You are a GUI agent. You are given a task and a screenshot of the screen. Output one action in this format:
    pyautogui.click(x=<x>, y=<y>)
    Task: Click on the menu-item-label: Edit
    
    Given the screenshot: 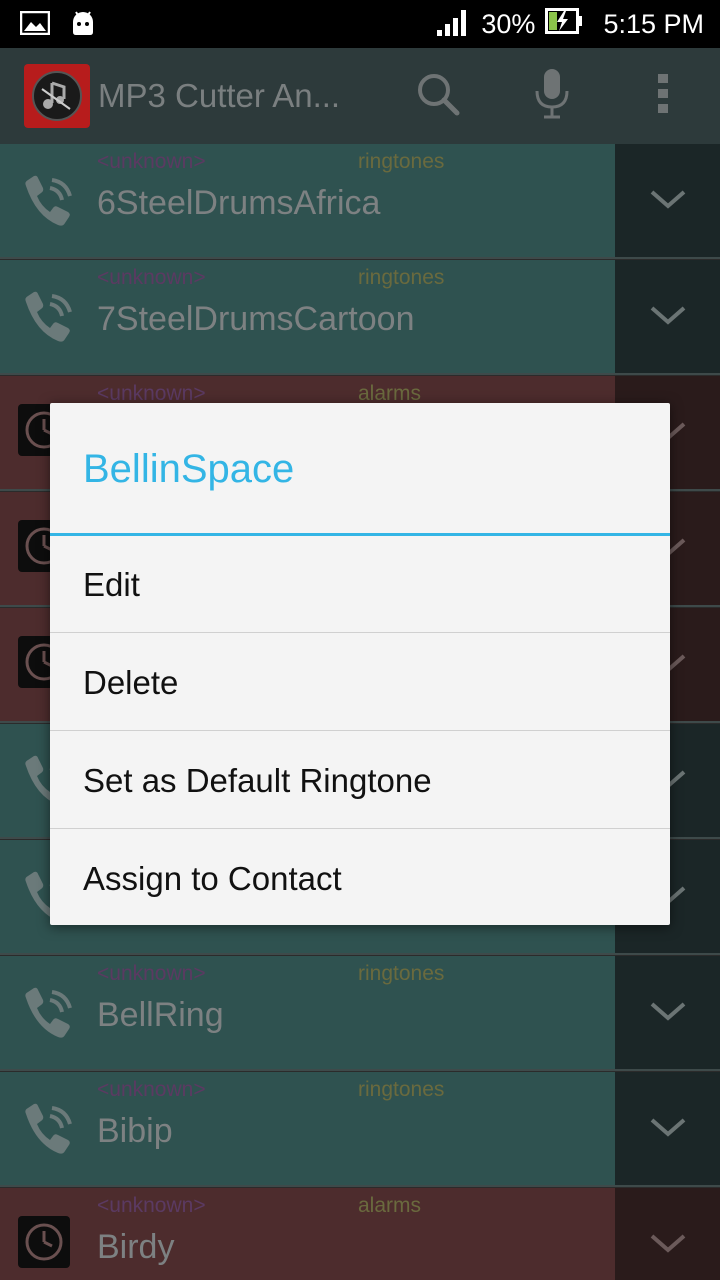 What is the action you would take?
    pyautogui.click(x=111, y=584)
    